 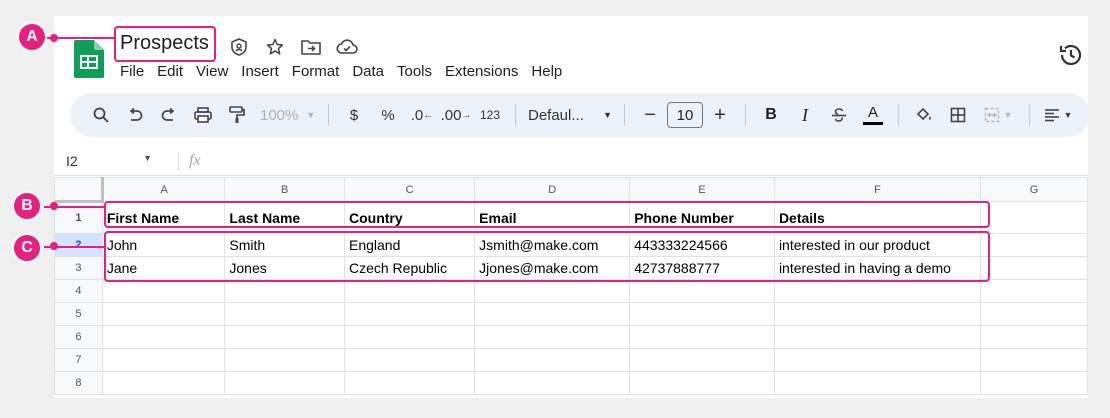 I want to click on select-all-corner, so click(x=79, y=190).